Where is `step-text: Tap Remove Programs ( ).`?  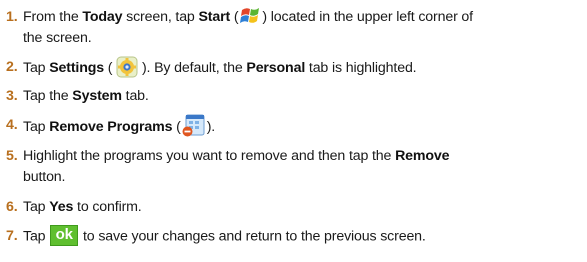 step-text: Tap Remove Programs ( ). is located at coordinates (304, 126).